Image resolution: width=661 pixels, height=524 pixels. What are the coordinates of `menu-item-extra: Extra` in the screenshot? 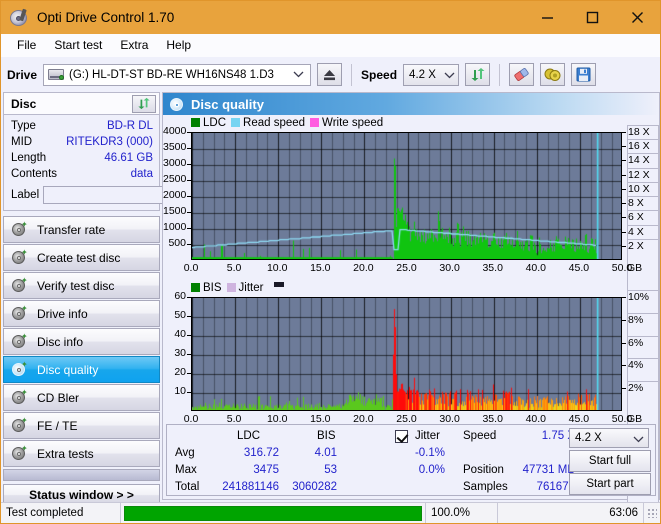 It's located at (134, 45).